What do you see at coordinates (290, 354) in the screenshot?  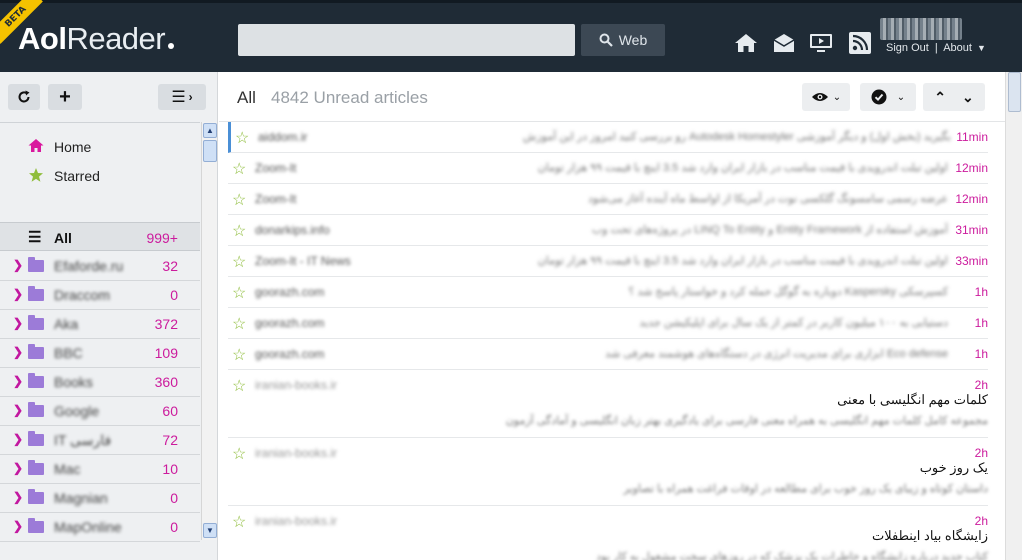 I see `article-source: goorazh.com` at bounding box center [290, 354].